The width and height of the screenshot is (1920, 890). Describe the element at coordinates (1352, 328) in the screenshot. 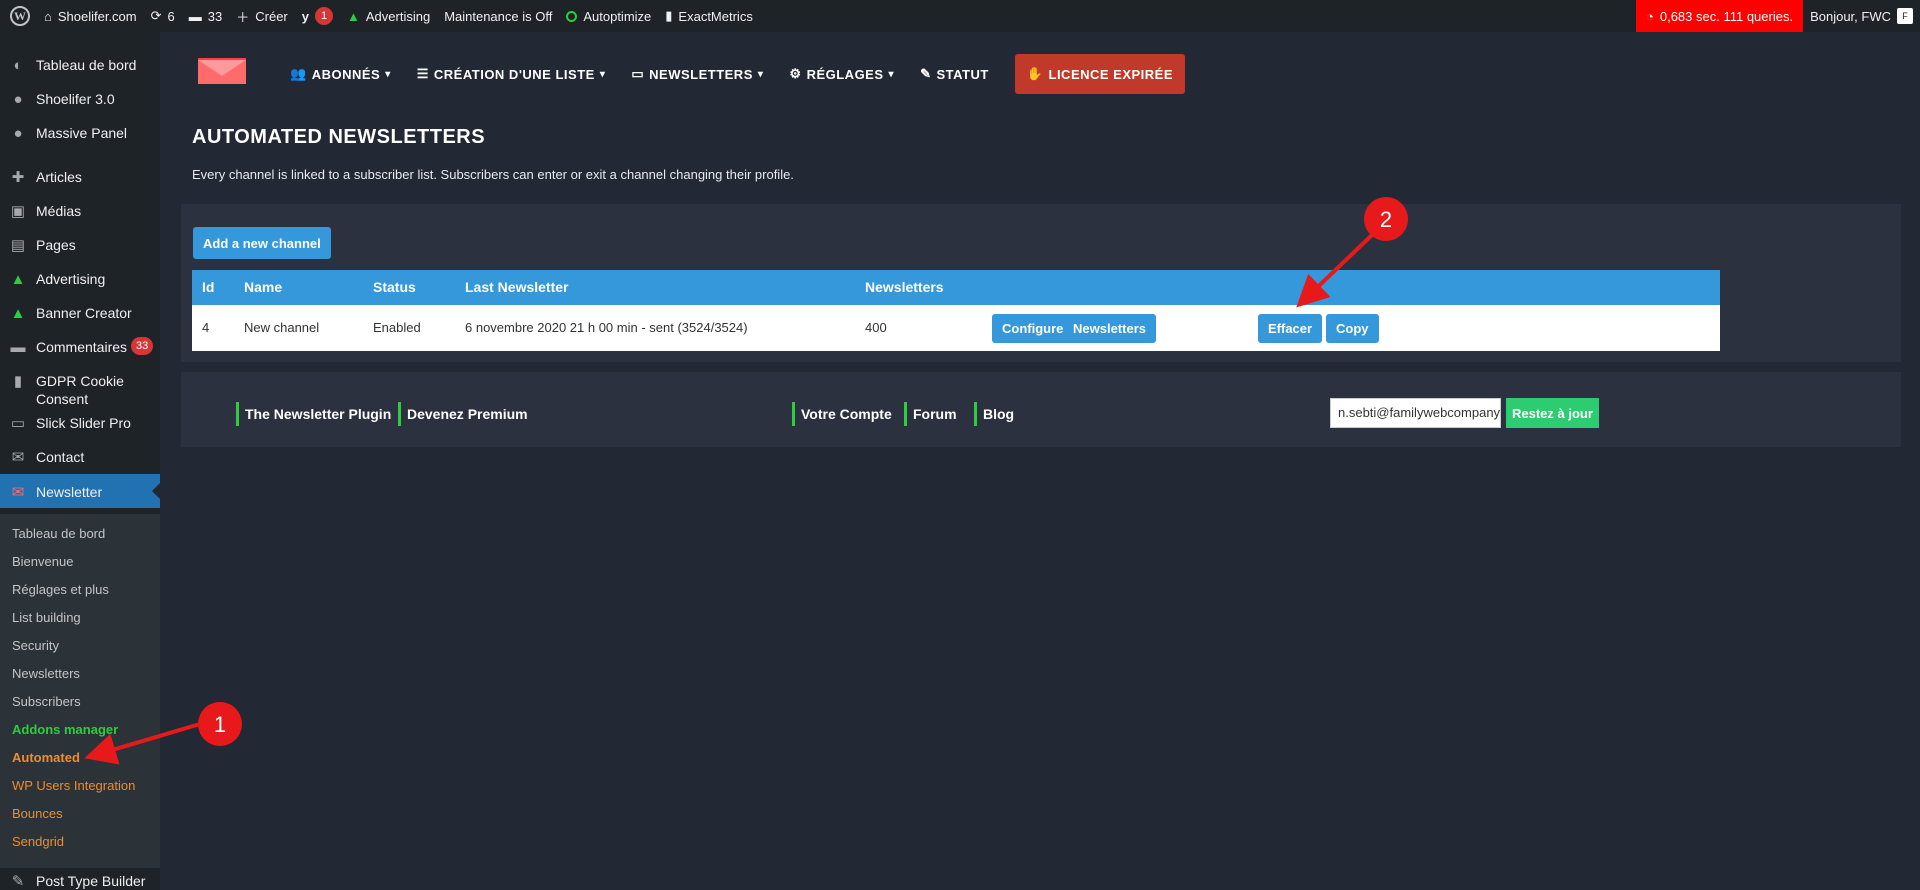

I see `copy-button: Copy` at that location.